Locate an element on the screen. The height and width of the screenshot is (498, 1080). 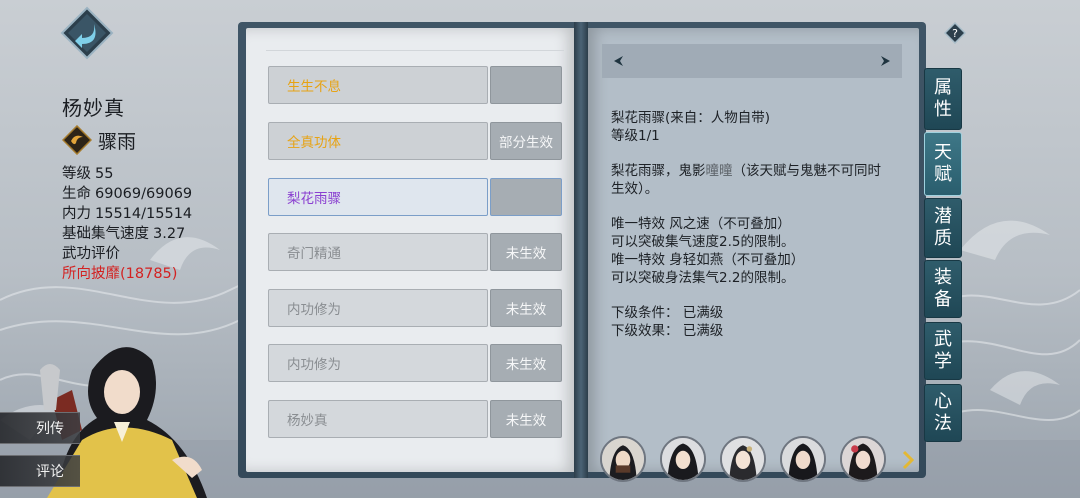
tab-char: 质 is located at coordinates (943, 238).